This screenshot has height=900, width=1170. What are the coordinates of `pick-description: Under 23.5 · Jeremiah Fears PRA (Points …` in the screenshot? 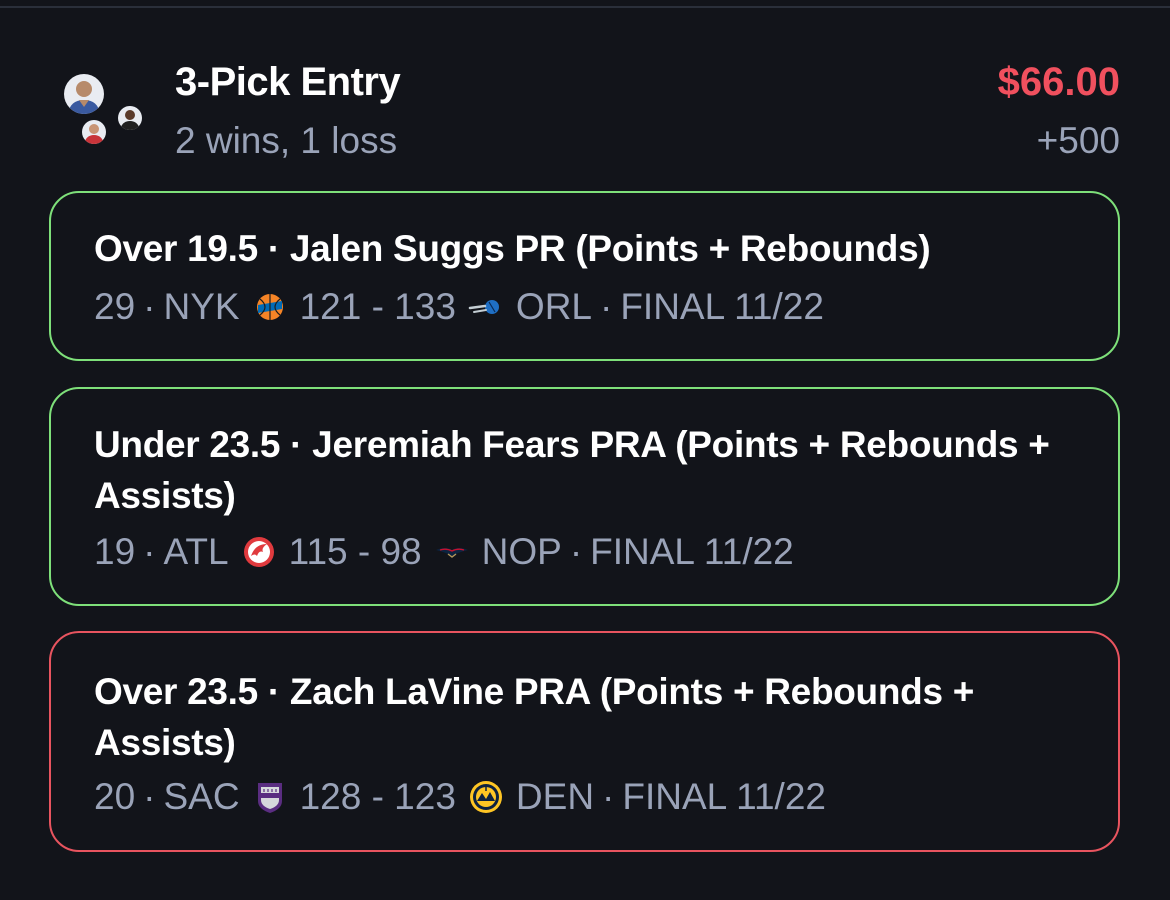 It's located at (572, 470).